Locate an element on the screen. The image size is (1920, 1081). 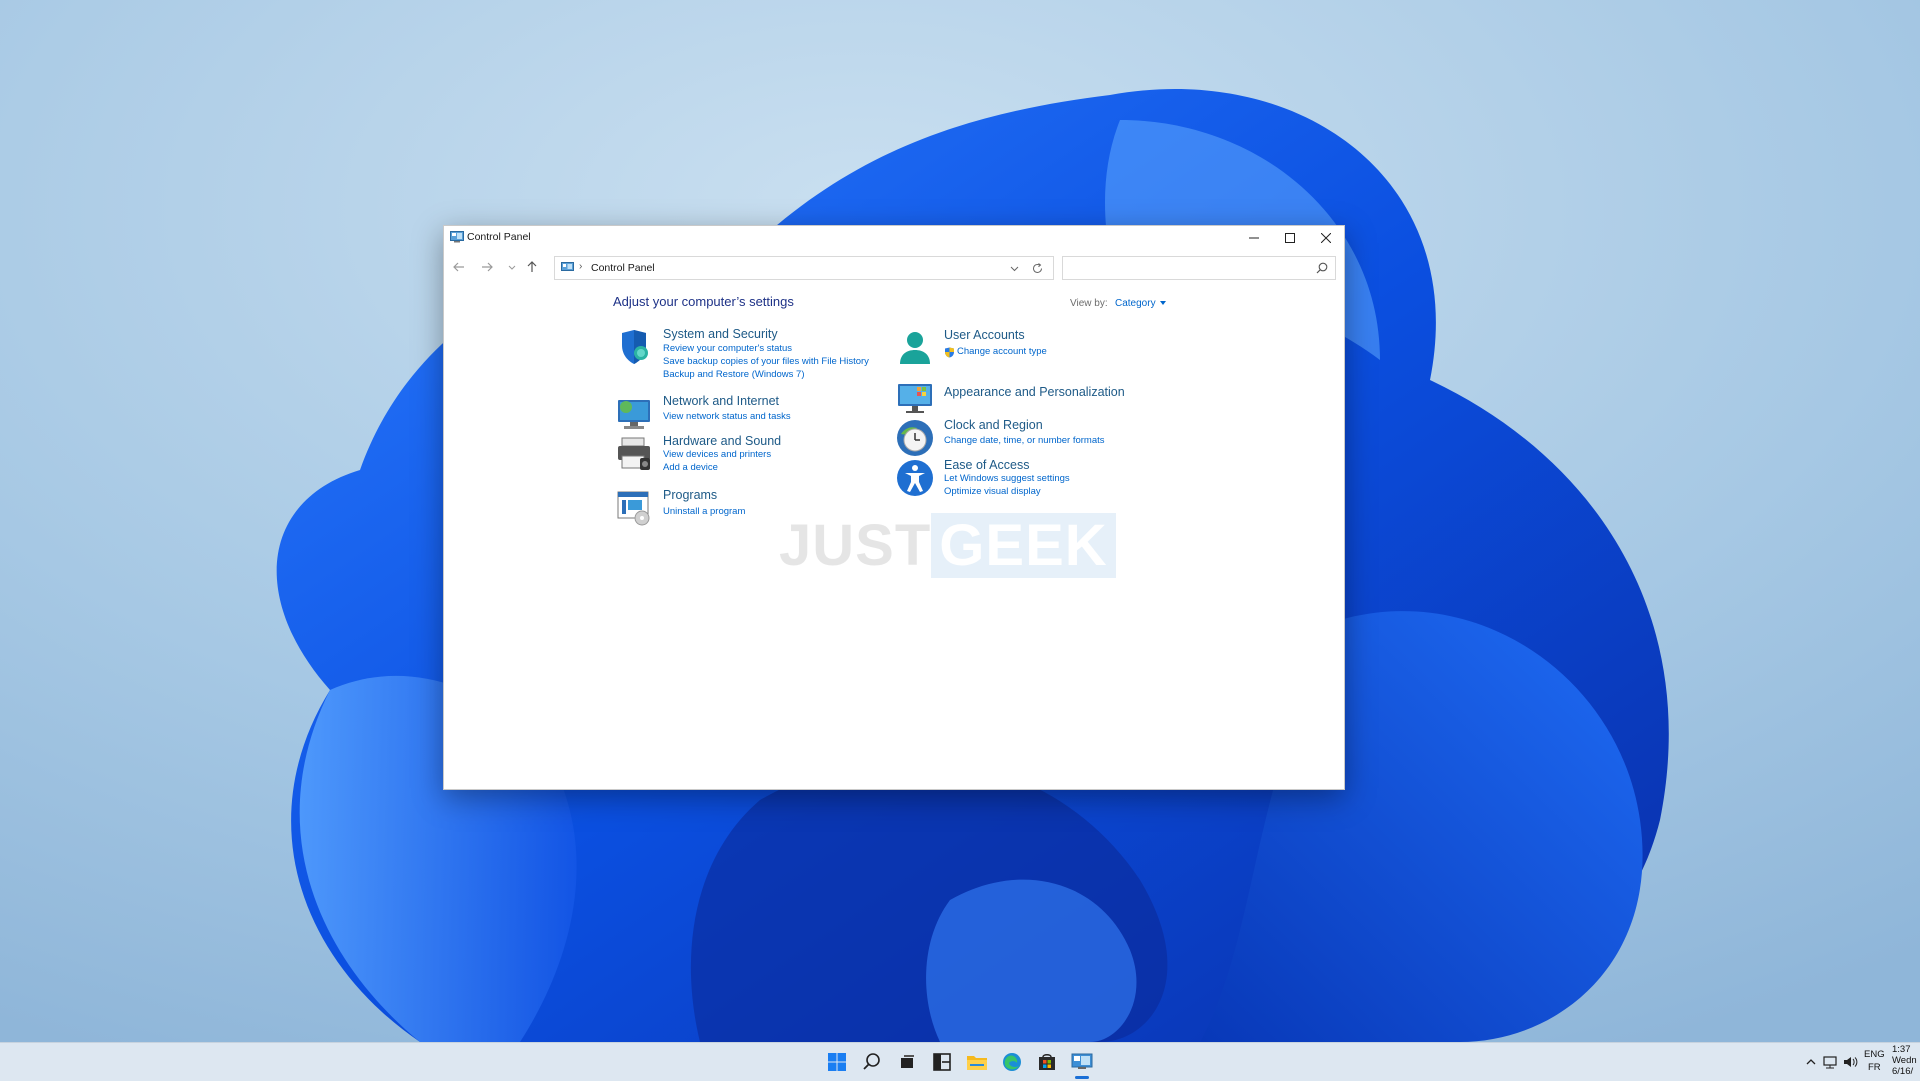
taskbar-start-button is located at coordinates (837, 1062).